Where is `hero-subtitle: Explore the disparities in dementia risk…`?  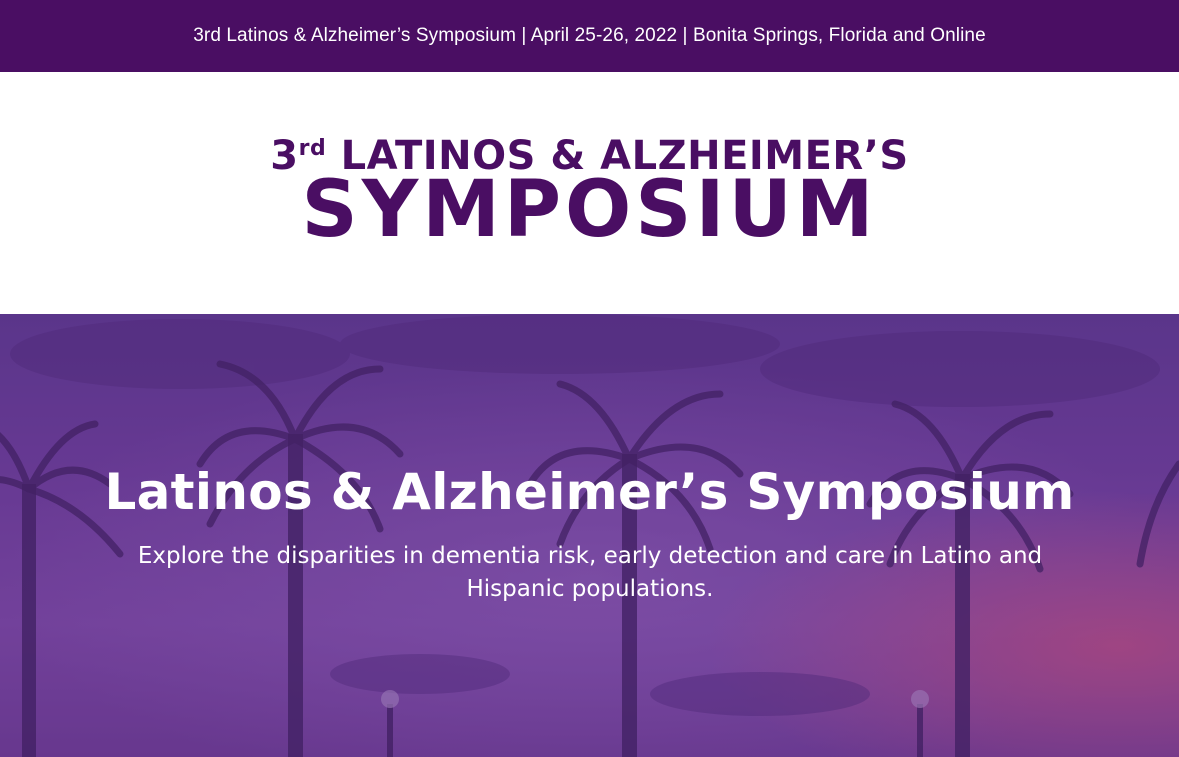
hero-subtitle: Explore the disparities in dementia risk… is located at coordinates (590, 572).